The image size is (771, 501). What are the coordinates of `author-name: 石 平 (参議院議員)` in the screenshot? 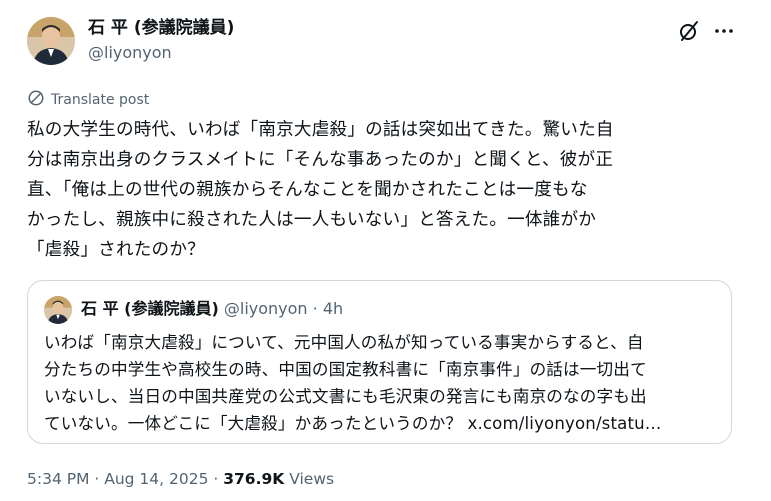 It's located at (161, 28).